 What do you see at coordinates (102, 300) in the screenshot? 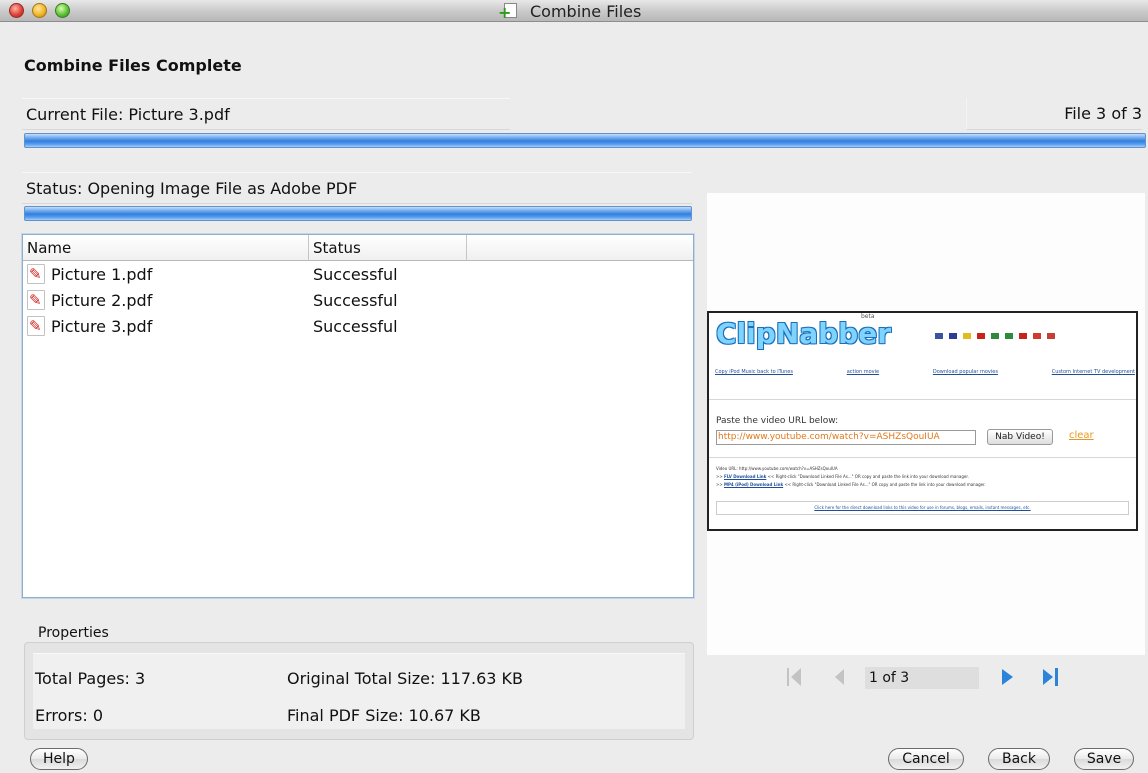
I see `file-name: Picture 2.pdf` at bounding box center [102, 300].